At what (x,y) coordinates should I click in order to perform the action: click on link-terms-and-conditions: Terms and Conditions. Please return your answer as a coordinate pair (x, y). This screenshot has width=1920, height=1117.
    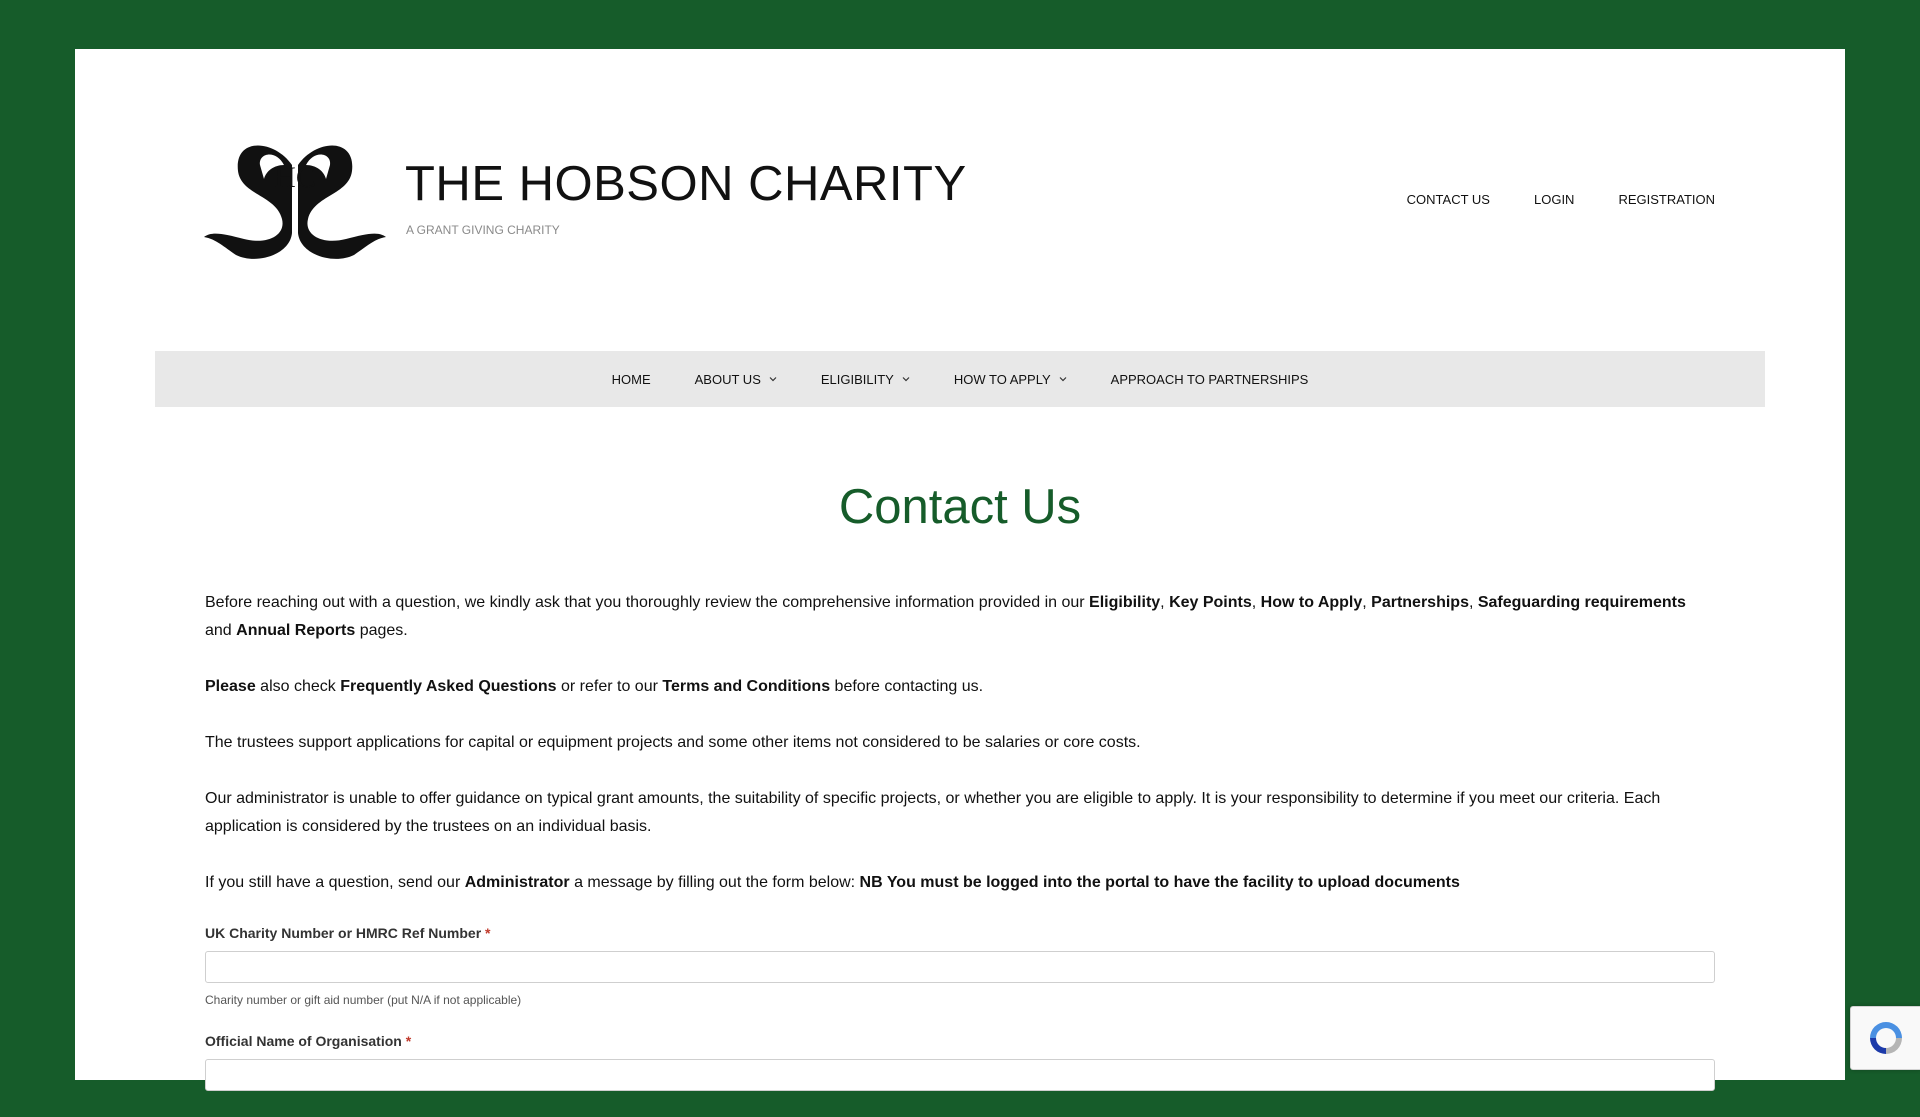
    Looking at the image, I should click on (746, 686).